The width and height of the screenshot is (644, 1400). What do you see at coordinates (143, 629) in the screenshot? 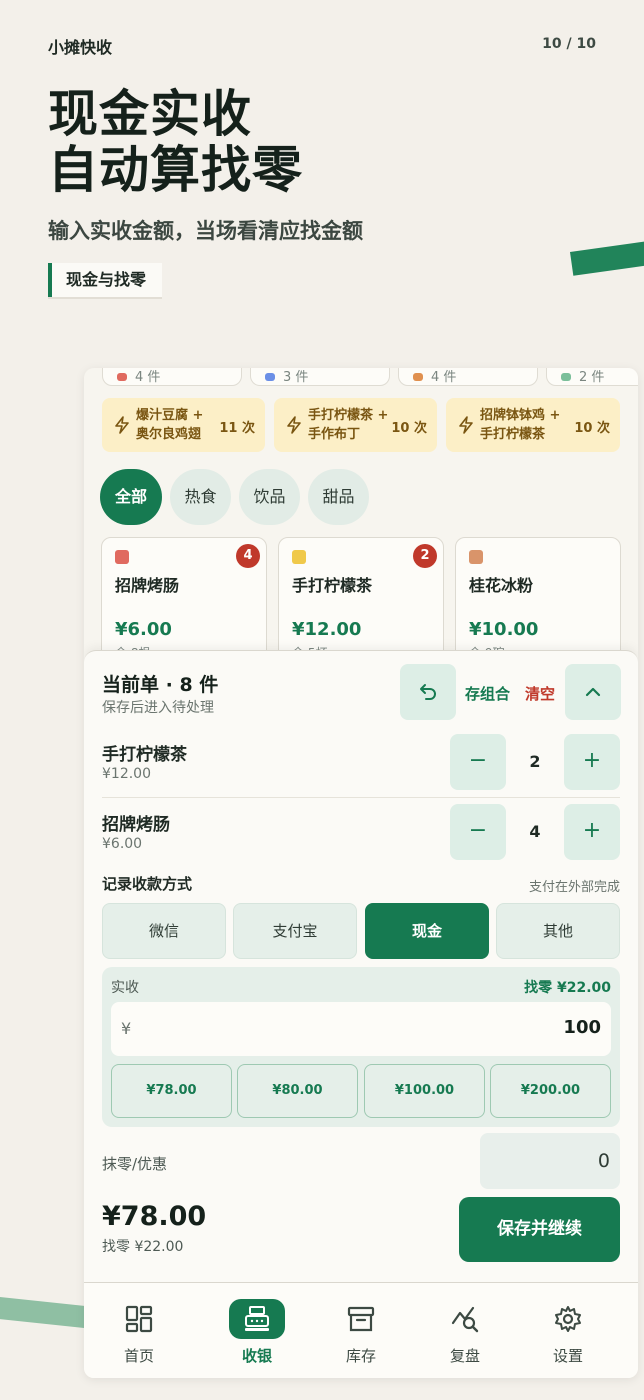
I see `product-price: ¥6.00` at bounding box center [143, 629].